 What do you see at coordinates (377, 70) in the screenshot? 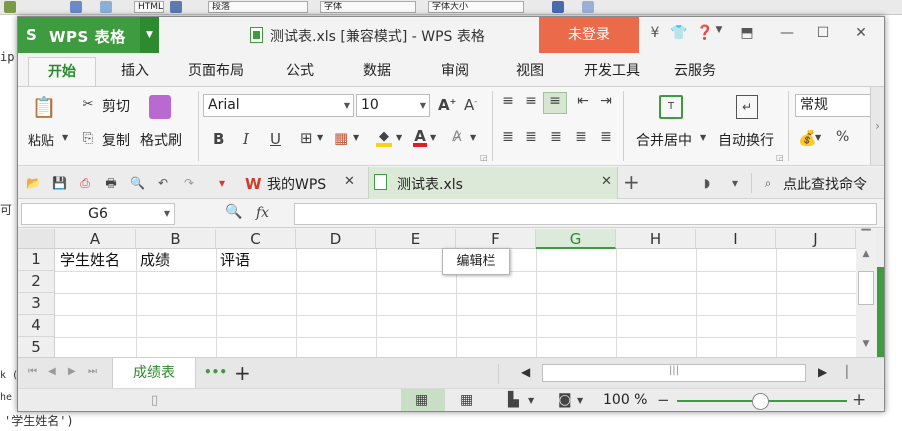
I see `tab-data: 数据` at bounding box center [377, 70].